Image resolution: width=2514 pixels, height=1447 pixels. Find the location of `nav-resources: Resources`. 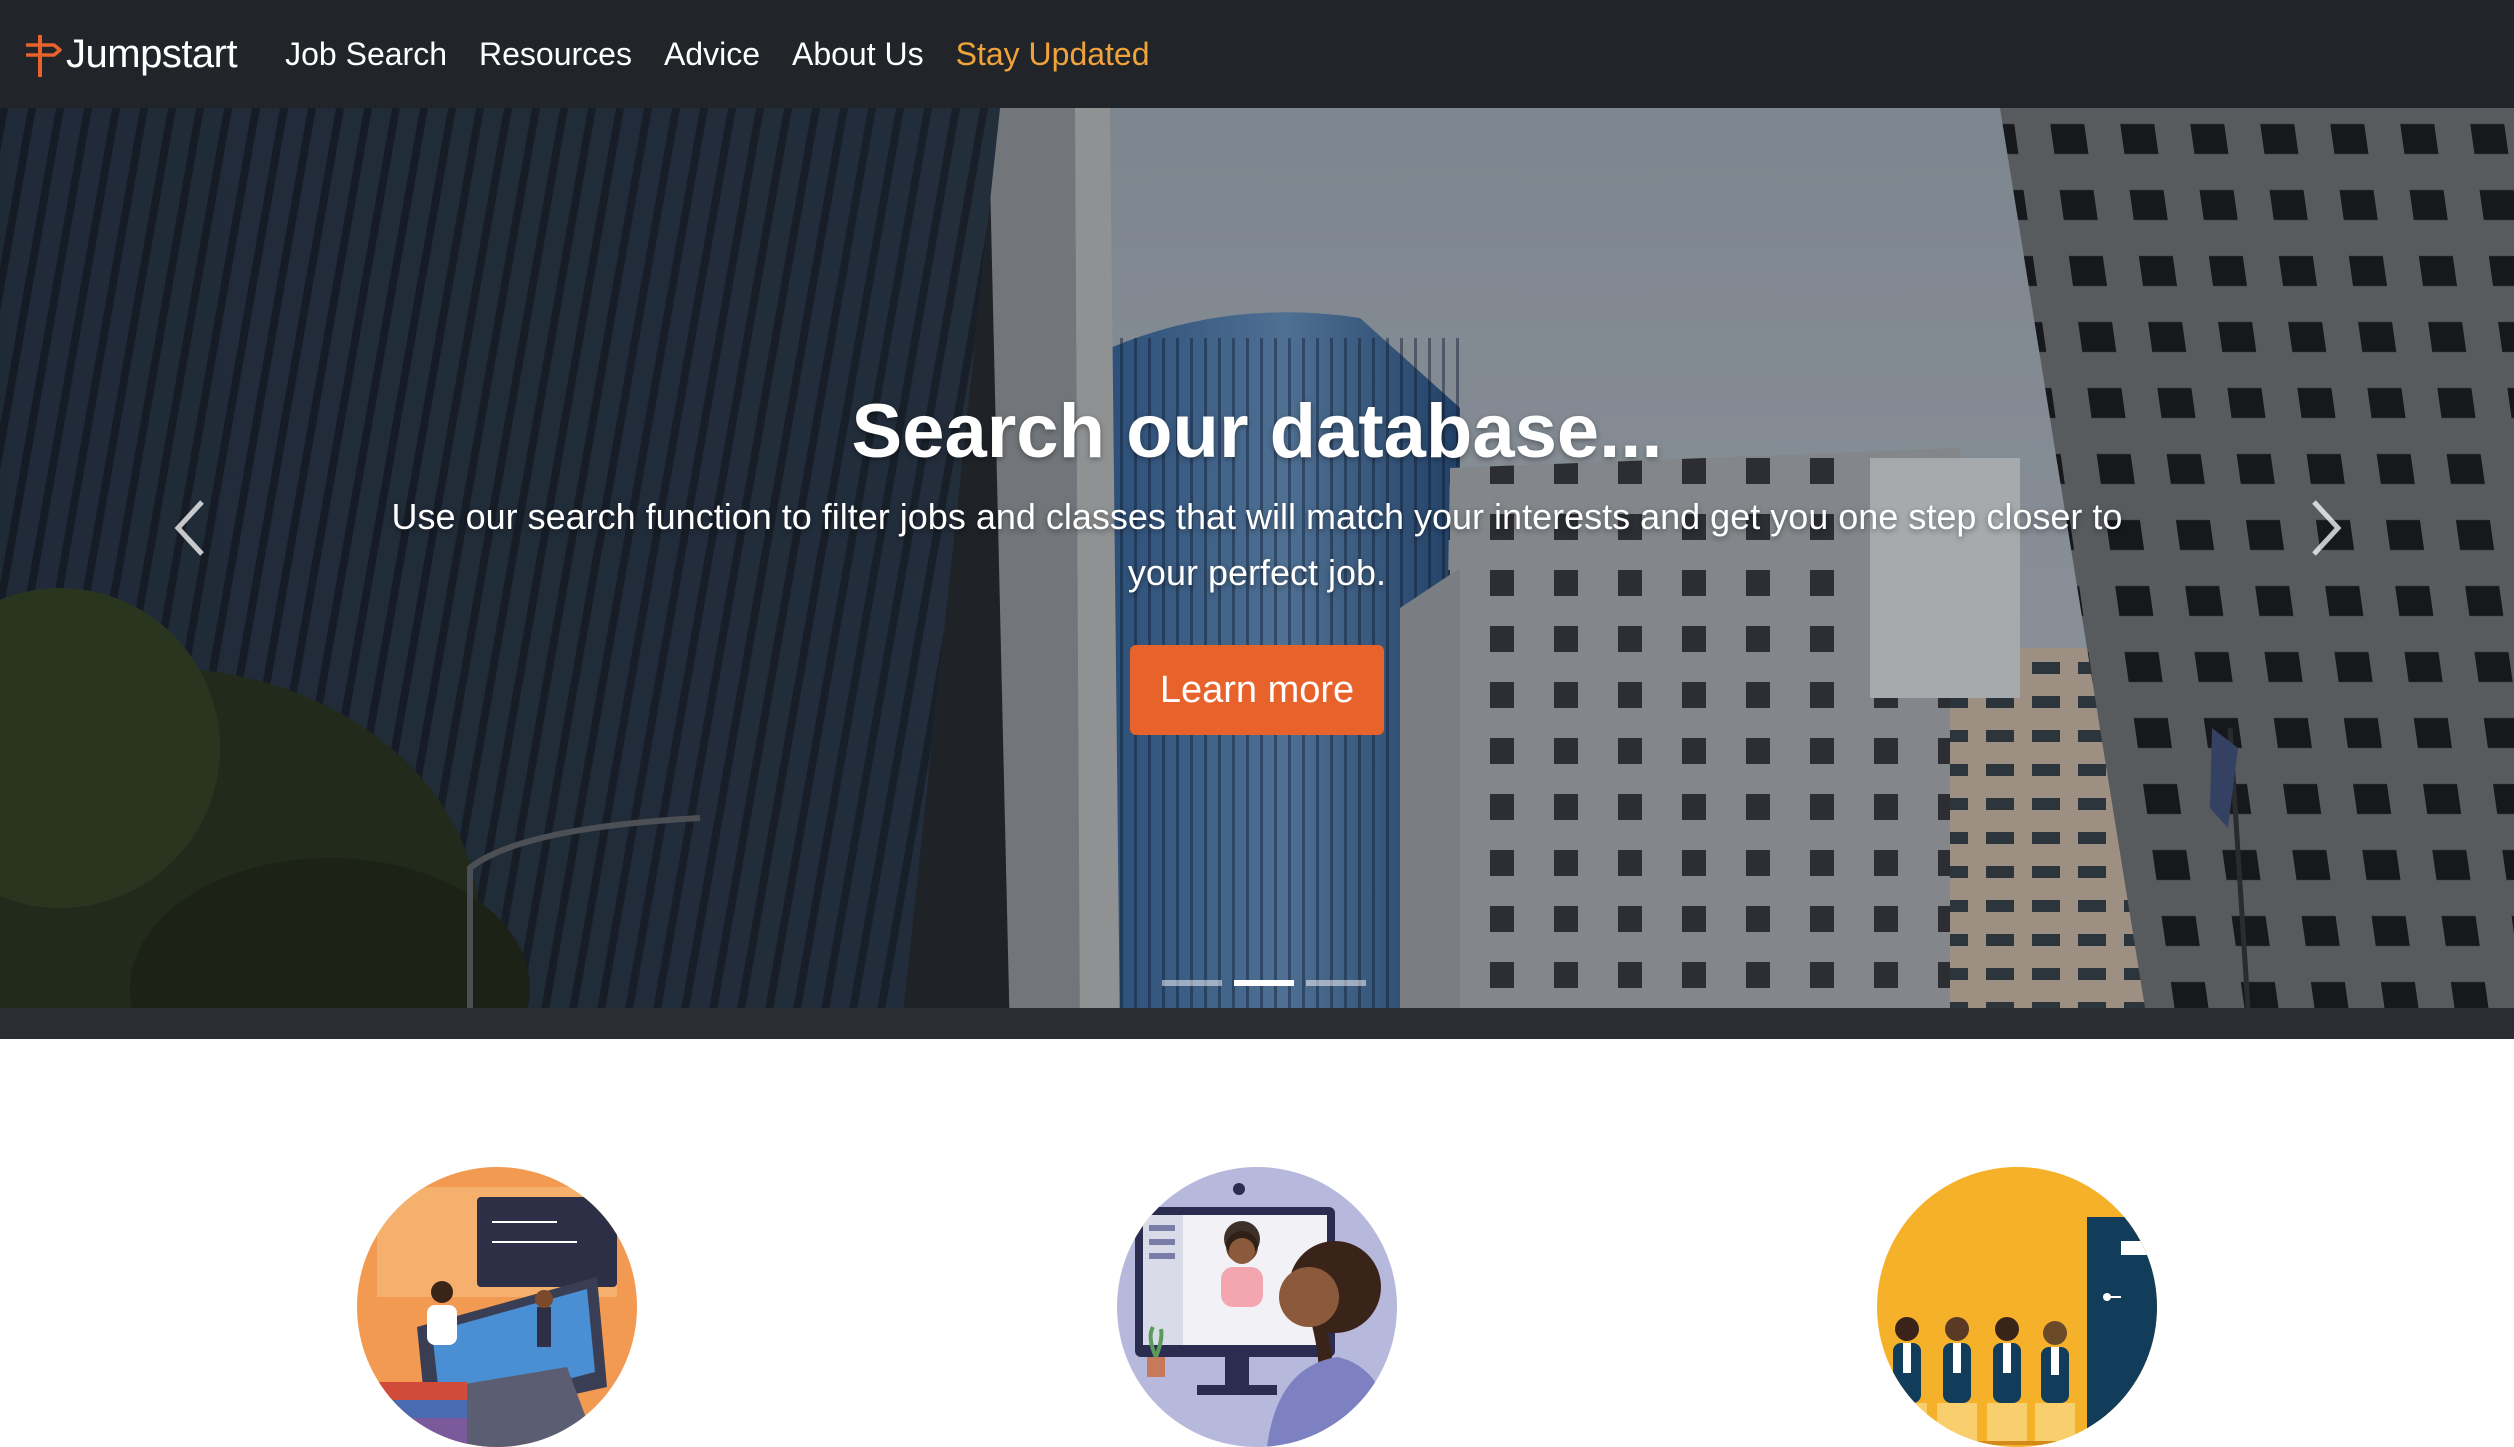

nav-resources: Resources is located at coordinates (555, 54).